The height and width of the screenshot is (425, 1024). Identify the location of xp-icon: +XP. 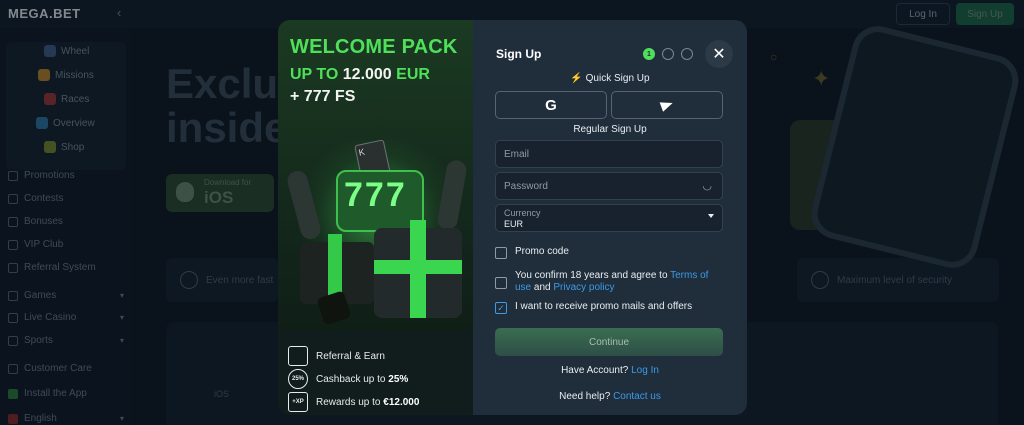
(298, 402).